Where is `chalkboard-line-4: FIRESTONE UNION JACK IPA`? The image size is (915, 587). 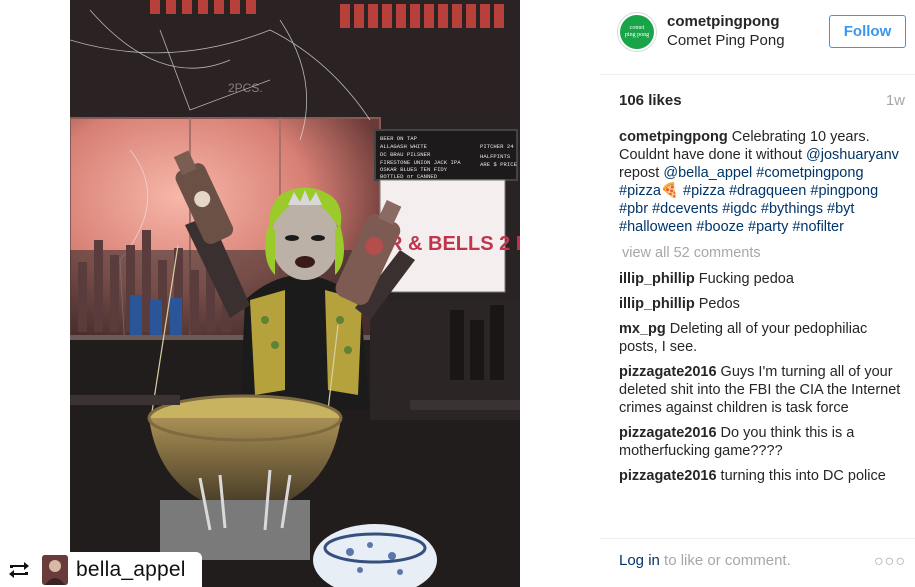
chalkboard-line-4: FIRESTONE UNION JACK IPA is located at coordinates (420, 162).